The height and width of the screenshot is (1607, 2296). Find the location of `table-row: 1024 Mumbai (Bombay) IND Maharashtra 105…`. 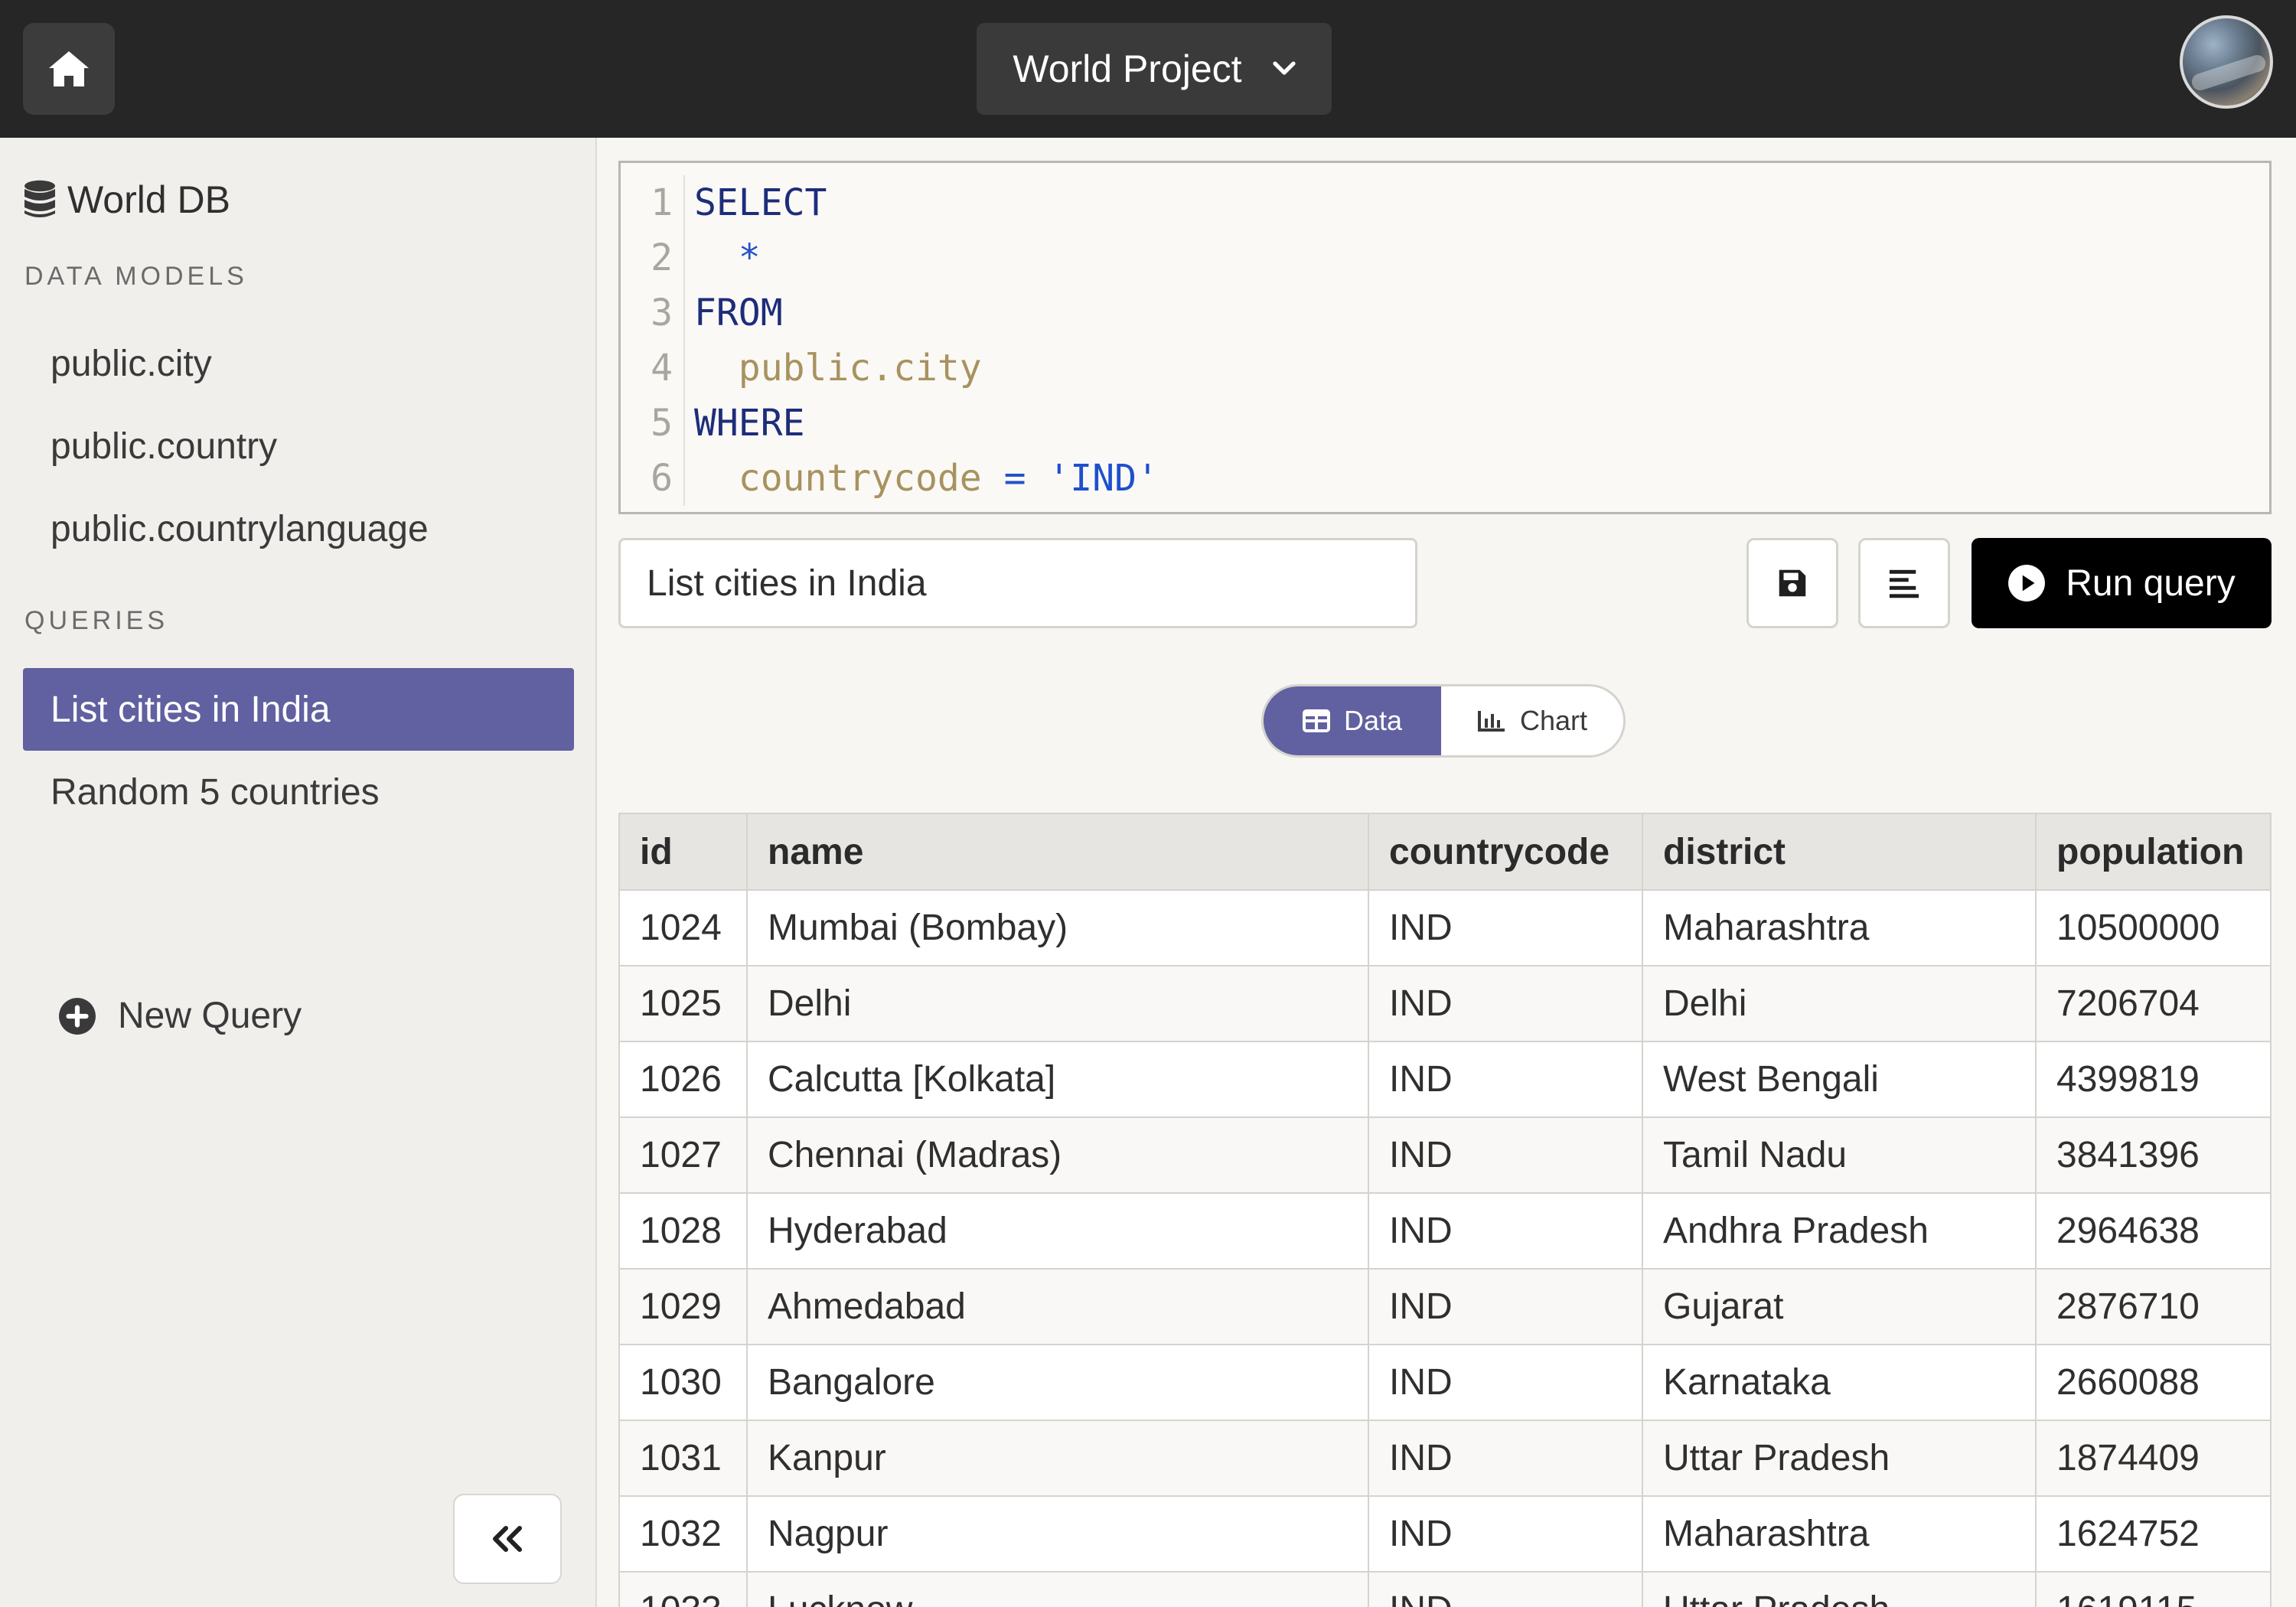

table-row: 1024 Mumbai (Bombay) IND Maharashtra 105… is located at coordinates (1445, 928).